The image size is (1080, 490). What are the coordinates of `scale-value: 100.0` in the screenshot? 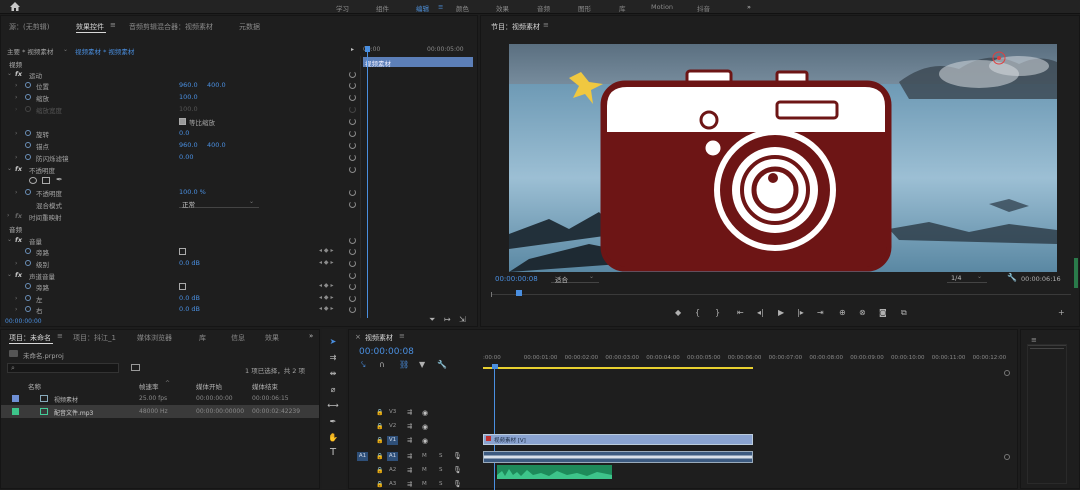 It's located at (188, 97).